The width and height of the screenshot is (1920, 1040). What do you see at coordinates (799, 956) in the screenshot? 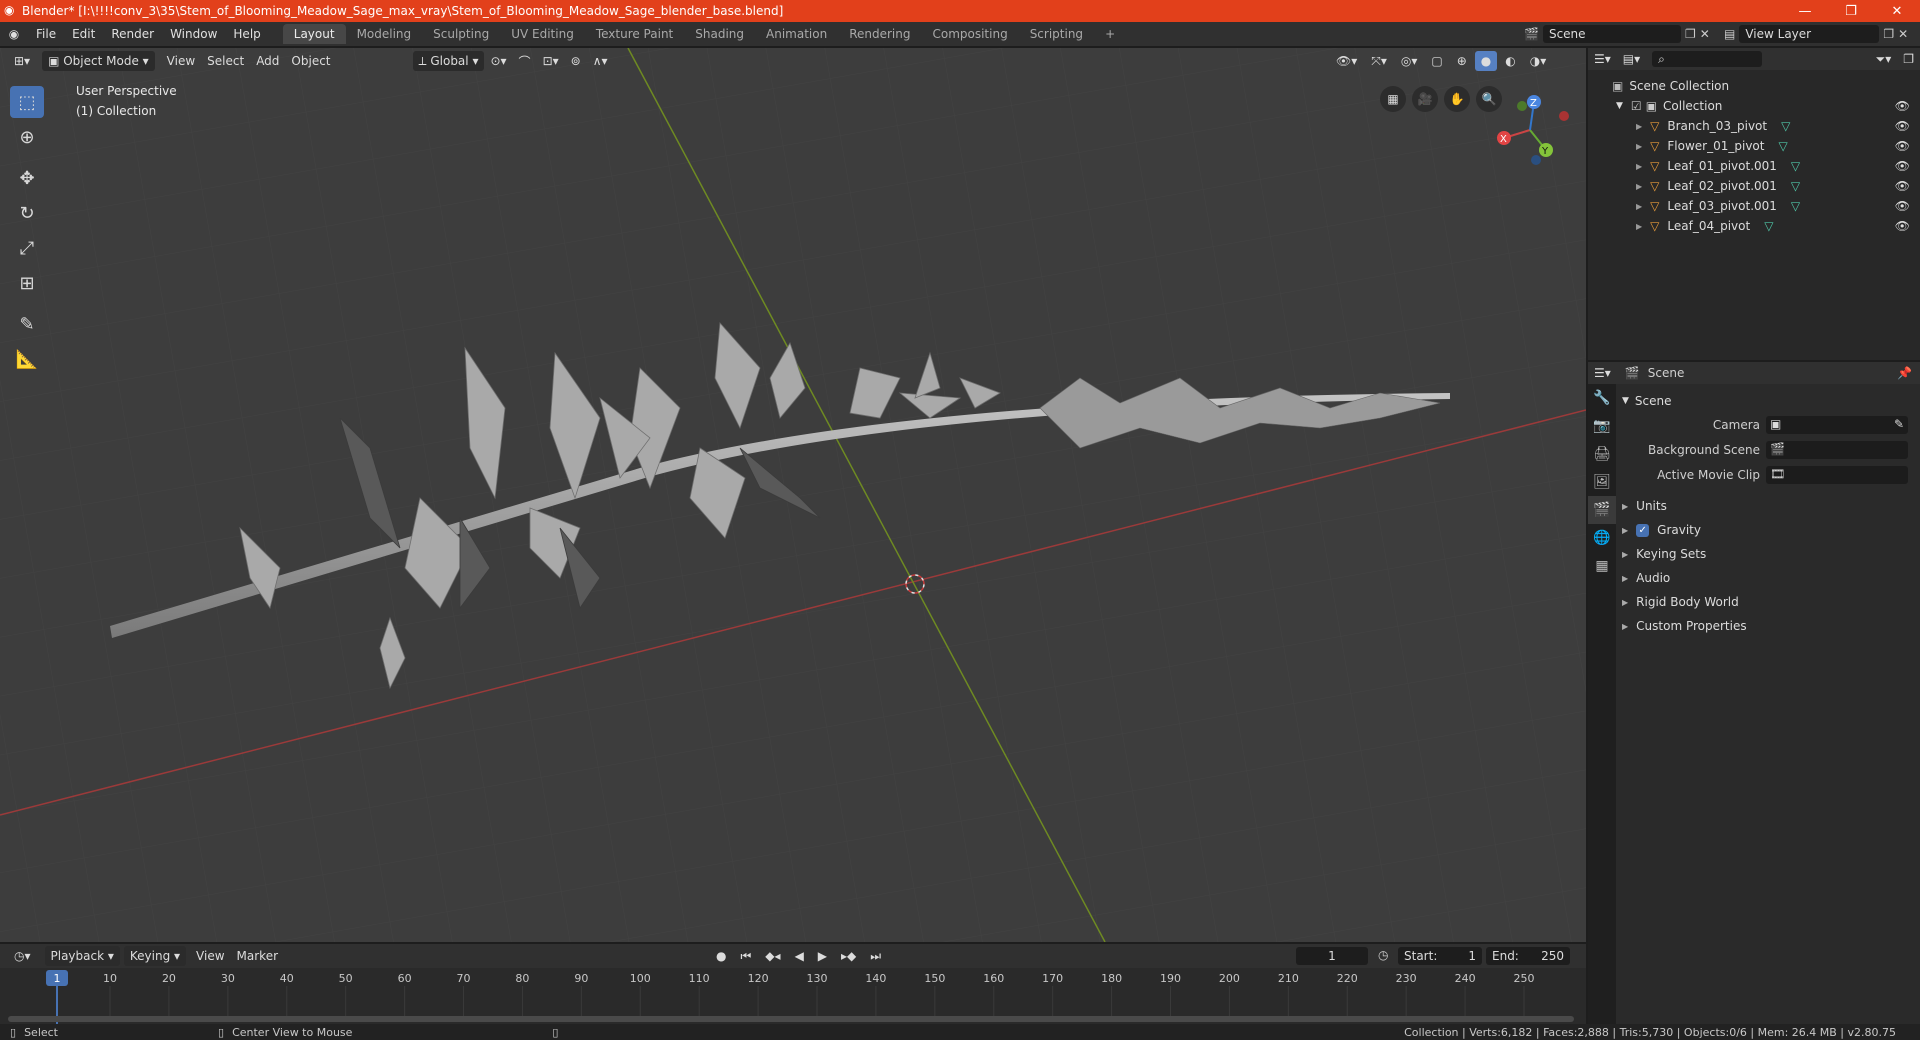
I see `play-reverse-icon: ◀` at bounding box center [799, 956].